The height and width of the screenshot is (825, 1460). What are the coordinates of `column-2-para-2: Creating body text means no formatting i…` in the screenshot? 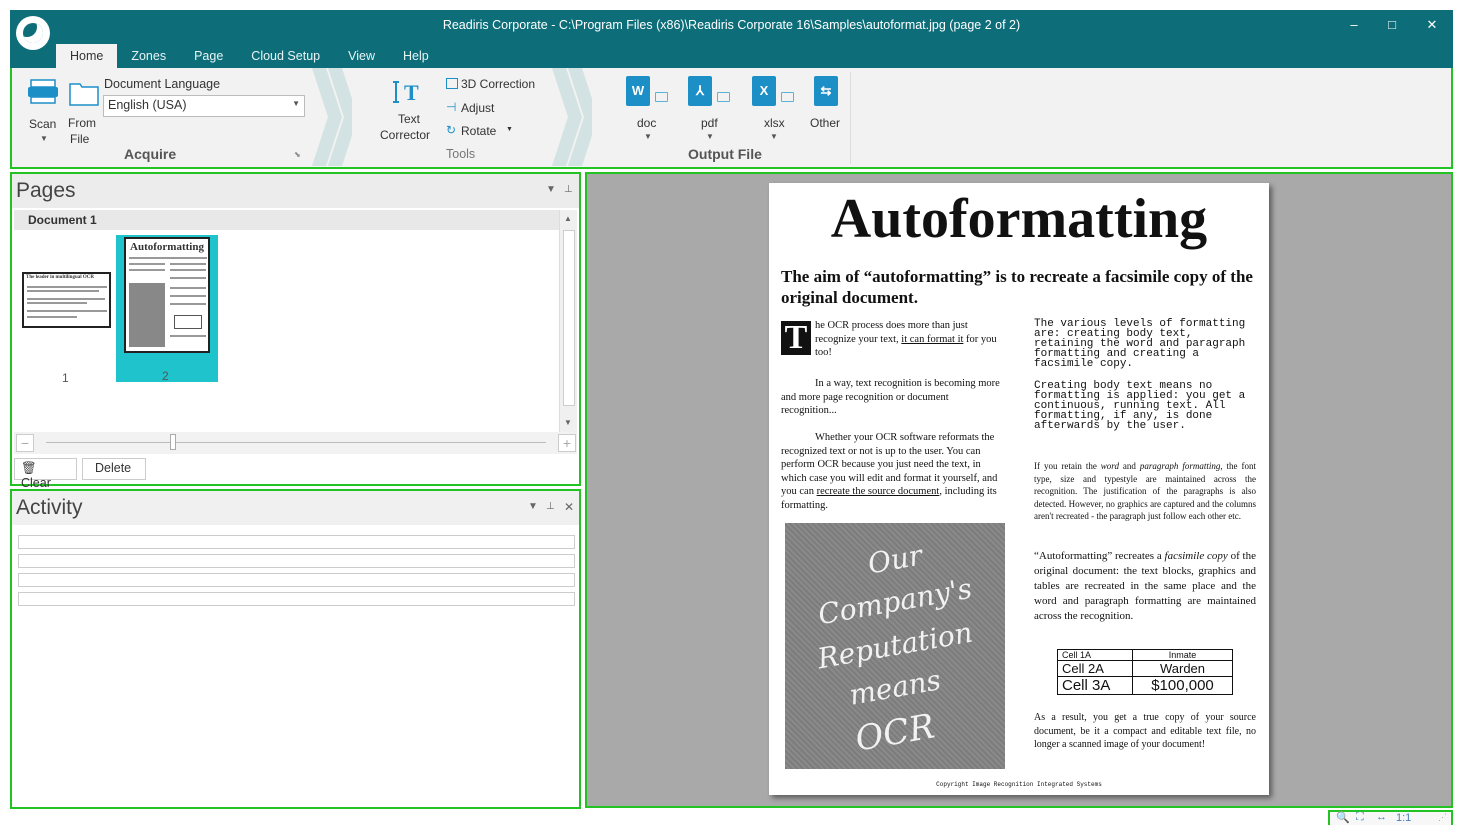 It's located at (1140, 406).